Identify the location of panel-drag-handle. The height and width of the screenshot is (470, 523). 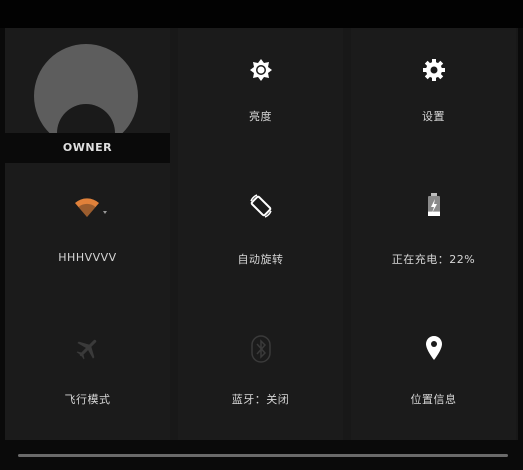
(263, 455).